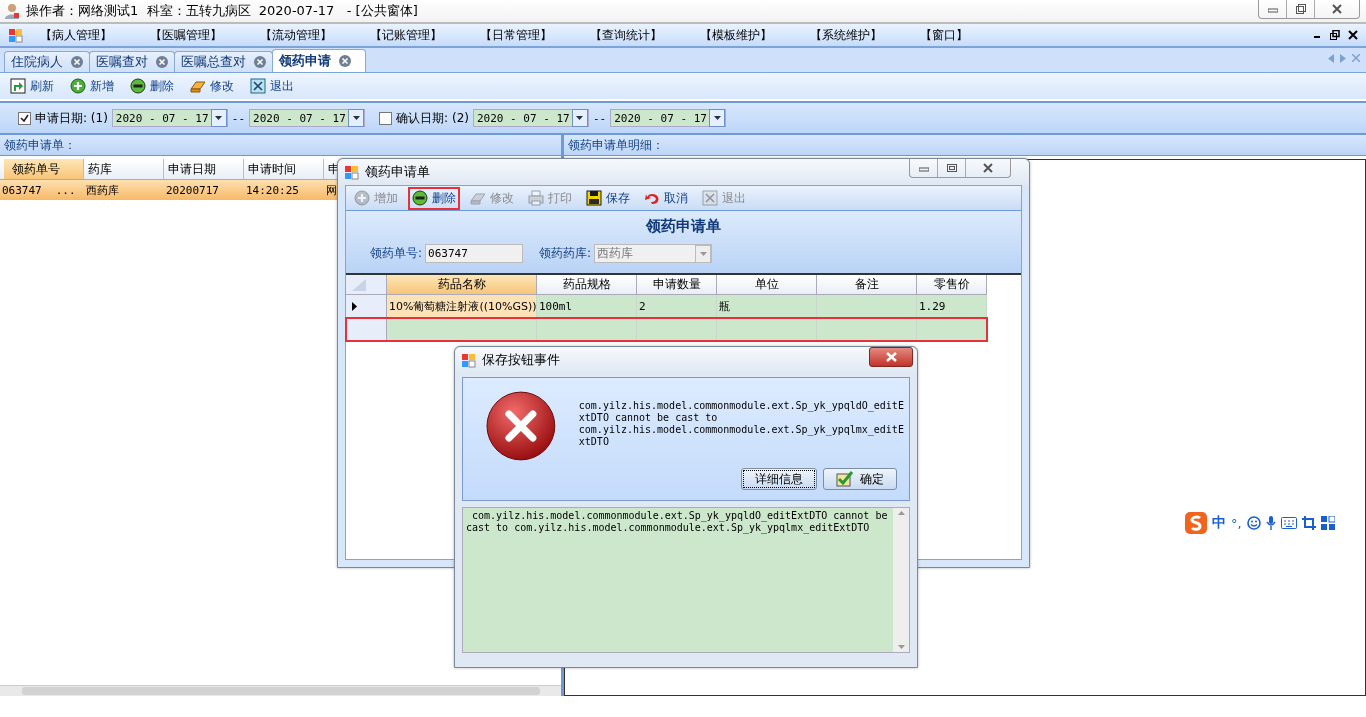 The height and width of the screenshot is (717, 1366). I want to click on column-header: 零售价, so click(952, 284).